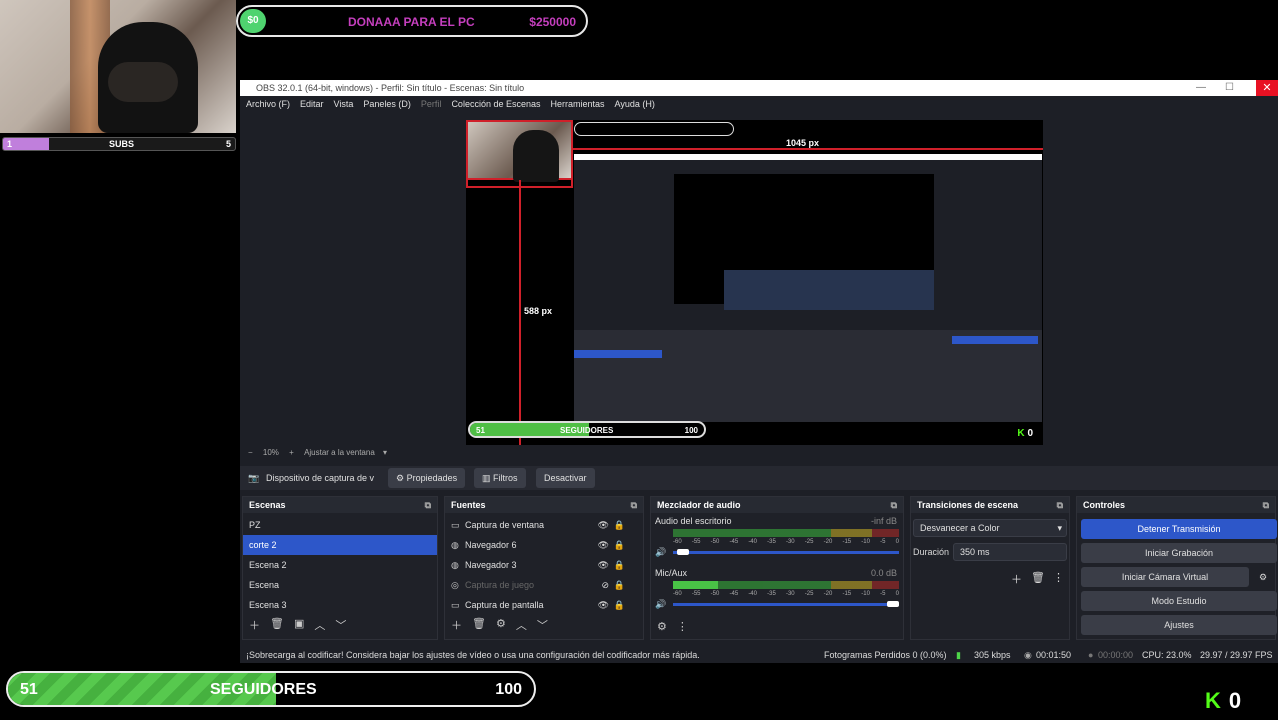 This screenshot has width=1278, height=720. Describe the element at coordinates (340, 545) in the screenshot. I see `scene-item-selected: corte 2` at that location.